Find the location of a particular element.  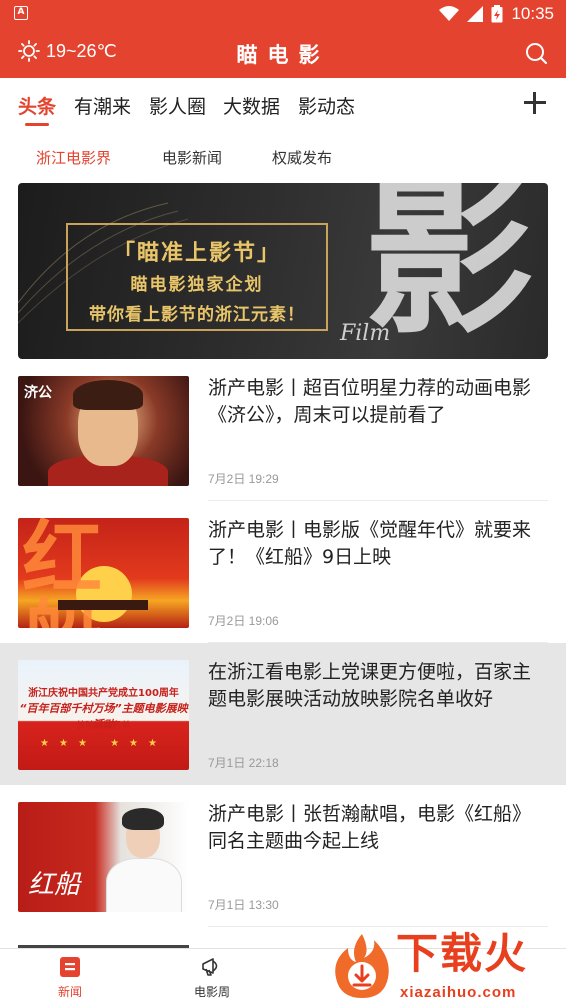

divider is located at coordinates (378, 926).